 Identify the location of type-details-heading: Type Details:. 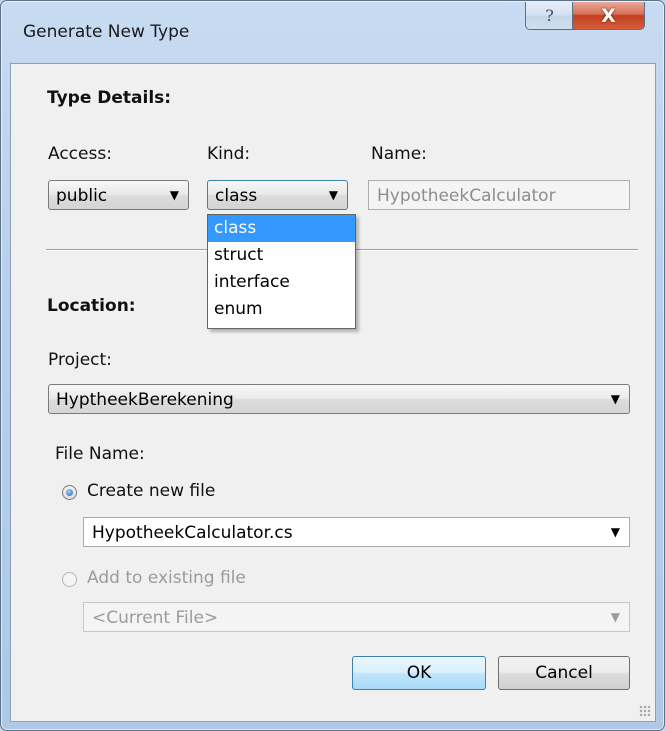
(109, 98).